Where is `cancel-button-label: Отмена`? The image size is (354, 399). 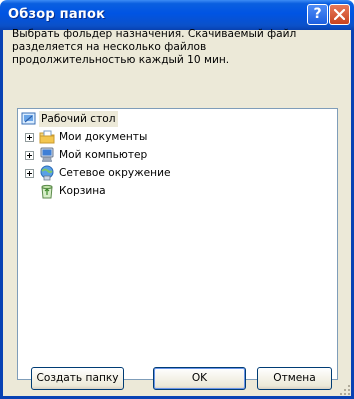
cancel-button-label: Отмена is located at coordinates (294, 378).